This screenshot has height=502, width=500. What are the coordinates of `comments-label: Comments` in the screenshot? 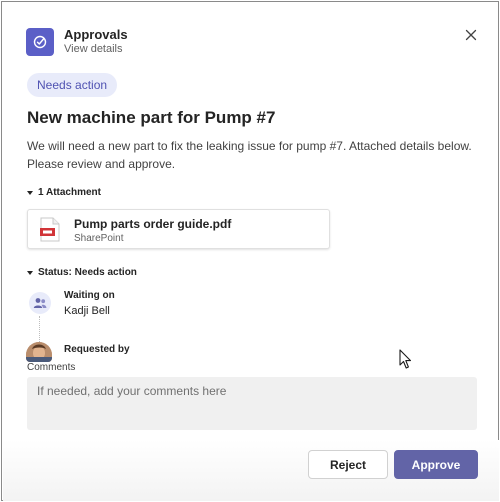 It's located at (51, 367).